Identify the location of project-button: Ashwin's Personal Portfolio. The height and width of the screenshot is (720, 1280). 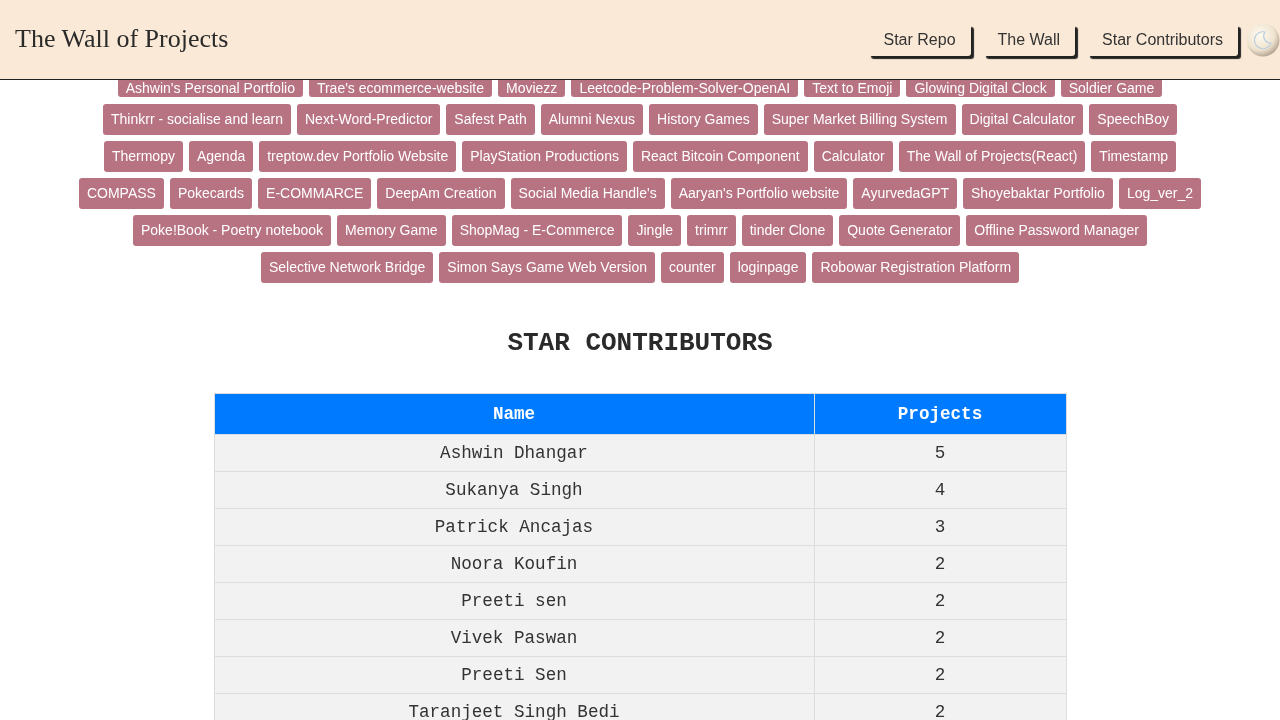
(210, 88).